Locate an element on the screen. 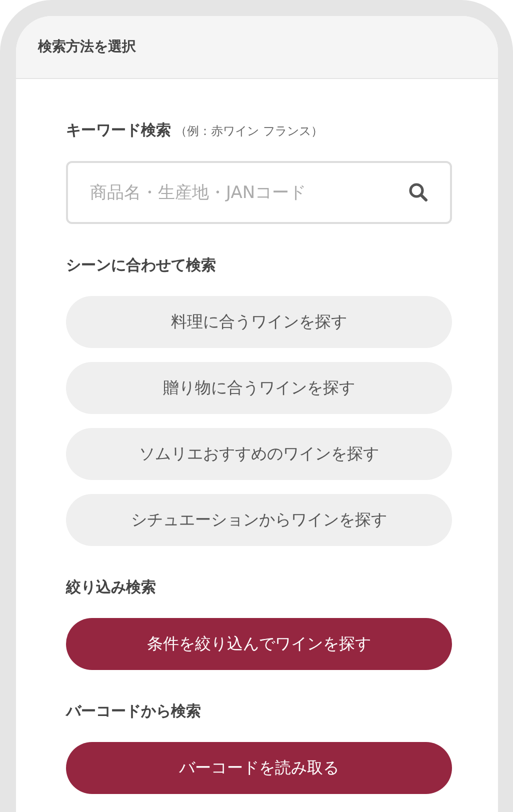 Image resolution: width=513 pixels, height=812 pixels. search-icon is located at coordinates (418, 192).